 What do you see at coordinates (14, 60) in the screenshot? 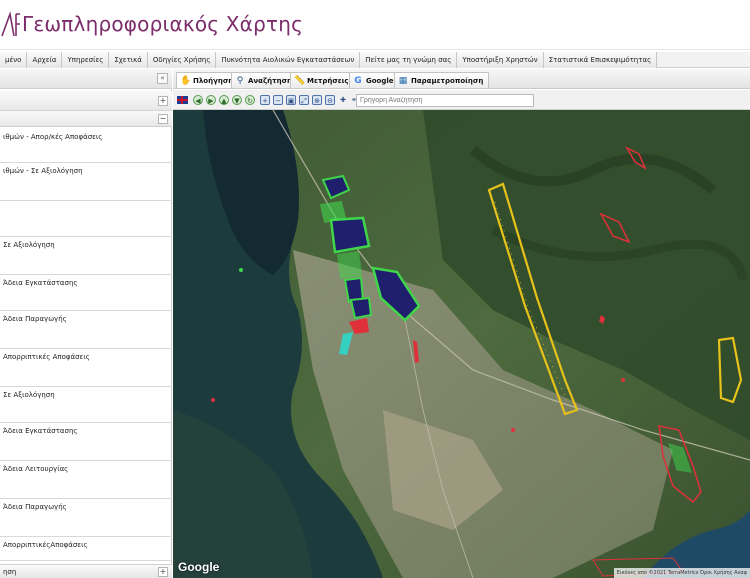
I see `menu-item-menu: μένο` at bounding box center [14, 60].